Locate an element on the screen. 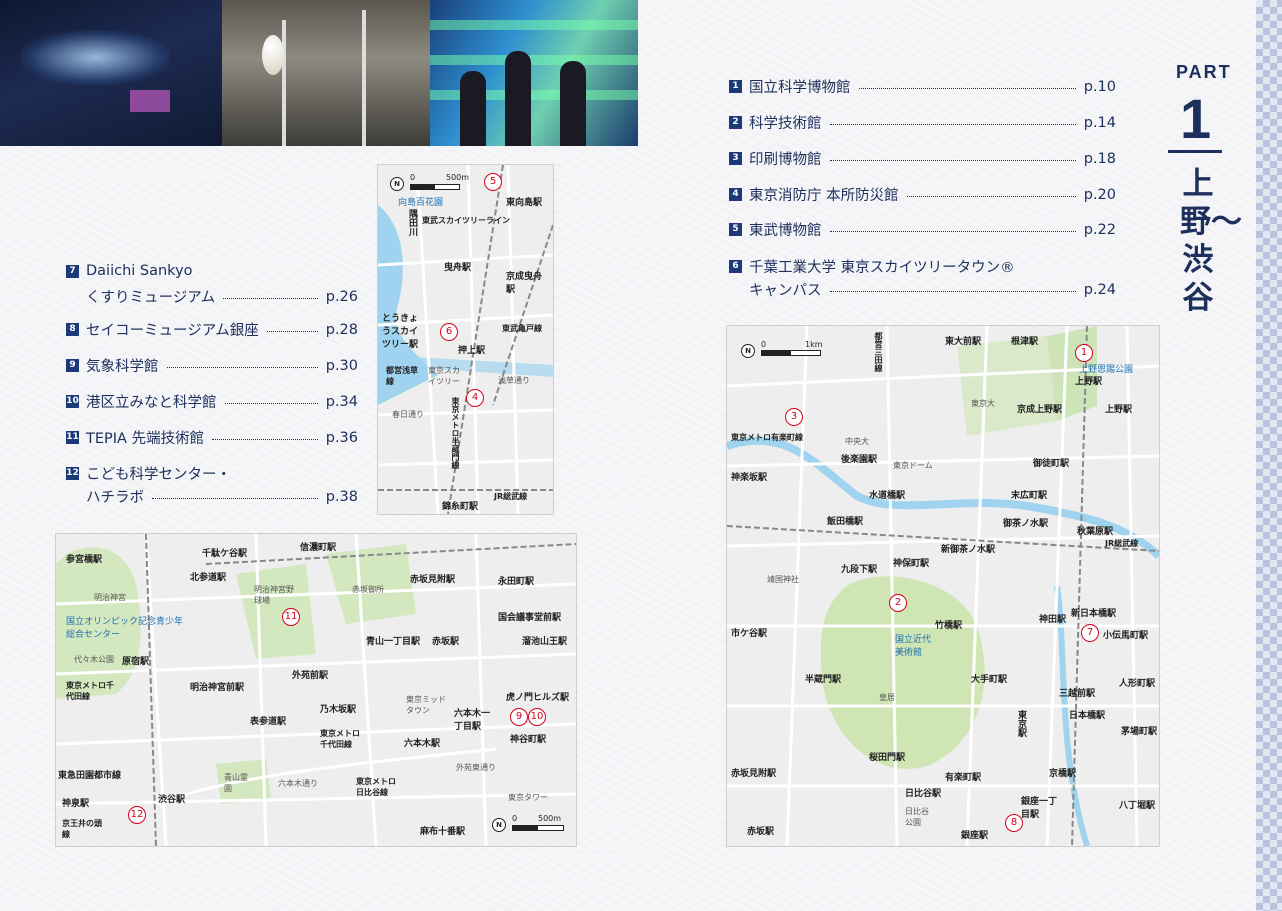 The image size is (1282, 911). label-tokyu: 東急田園都市線 is located at coordinates (90, 776).